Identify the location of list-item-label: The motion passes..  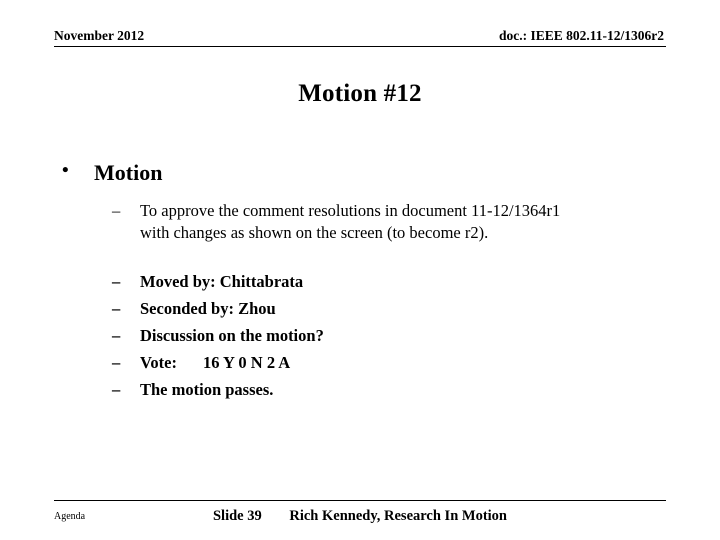
(207, 390).